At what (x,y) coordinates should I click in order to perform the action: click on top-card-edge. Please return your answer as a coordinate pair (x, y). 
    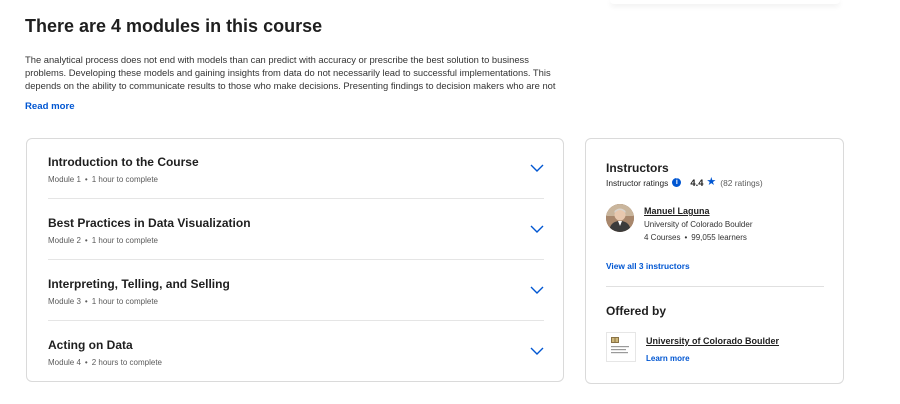
    Looking at the image, I should click on (725, 2).